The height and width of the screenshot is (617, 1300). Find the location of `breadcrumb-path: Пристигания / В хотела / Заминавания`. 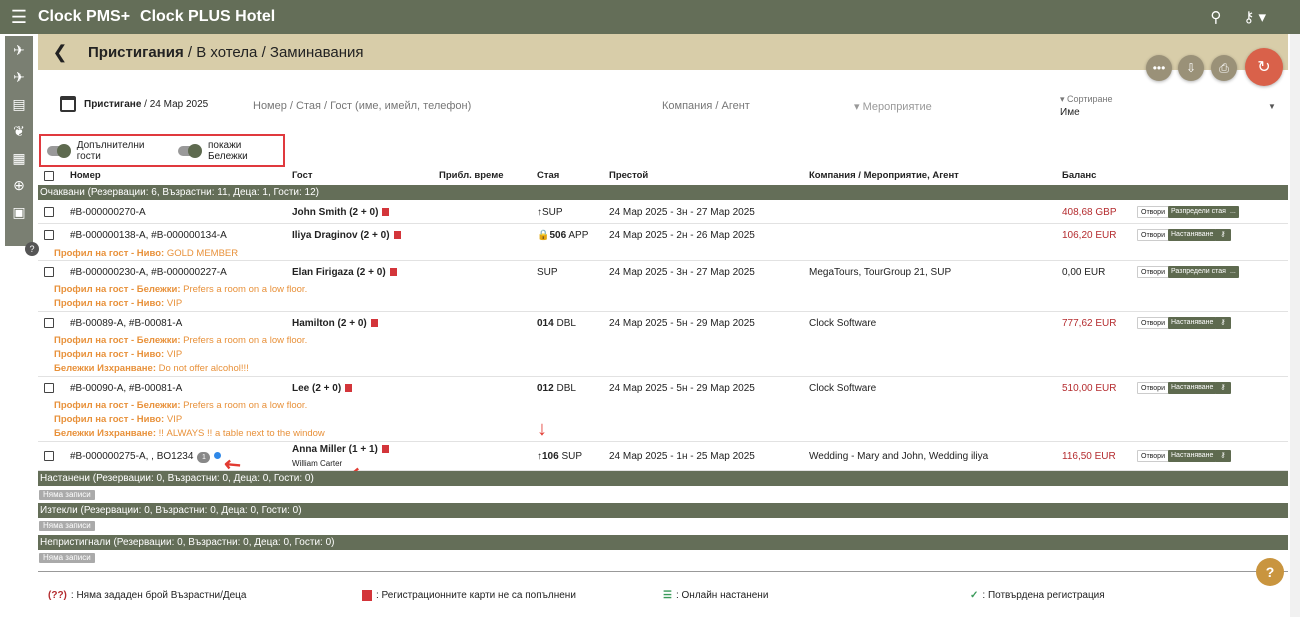

breadcrumb-path: Пристигания / В хотела / Заминавания is located at coordinates (226, 52).